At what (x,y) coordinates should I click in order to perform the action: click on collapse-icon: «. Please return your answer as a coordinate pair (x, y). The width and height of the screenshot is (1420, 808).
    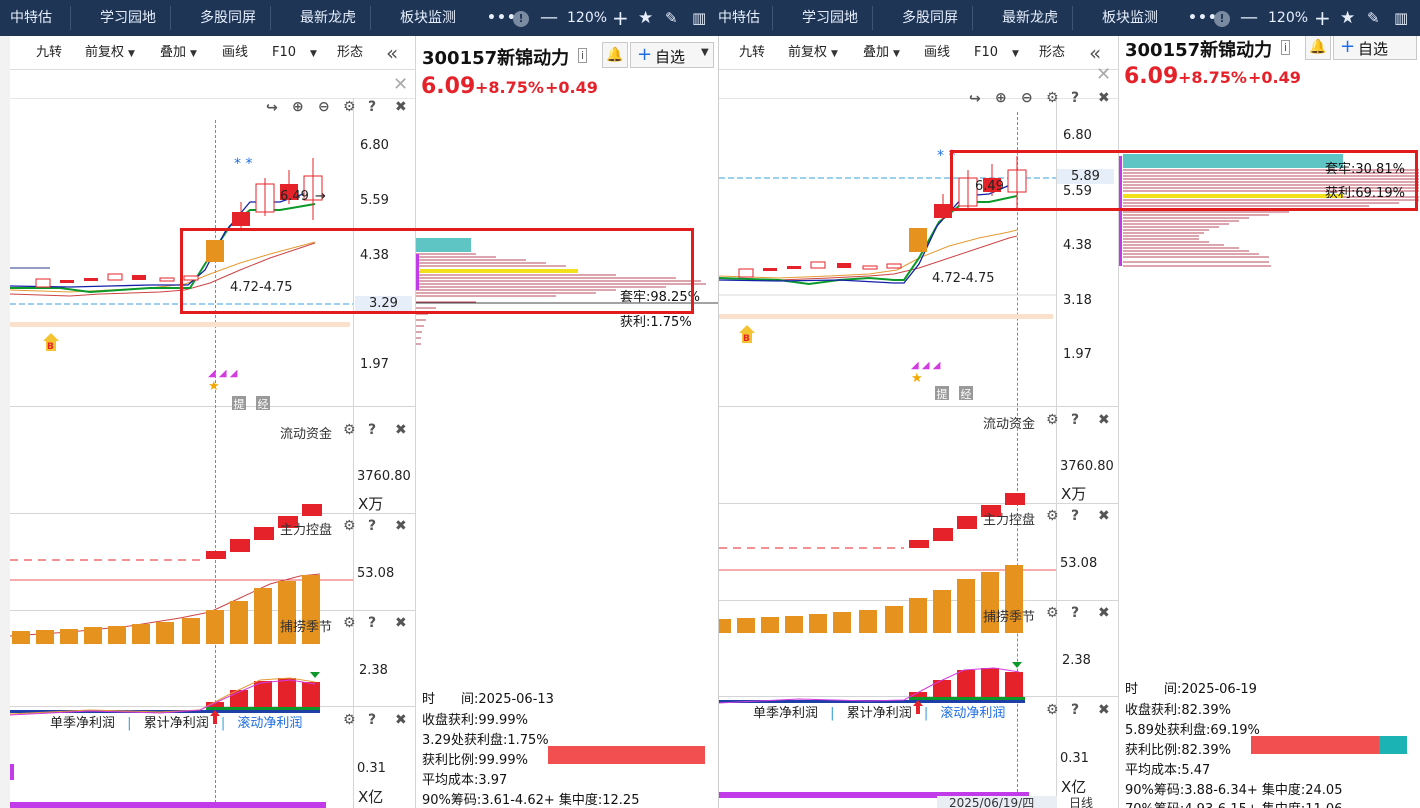
    Looking at the image, I should click on (392, 53).